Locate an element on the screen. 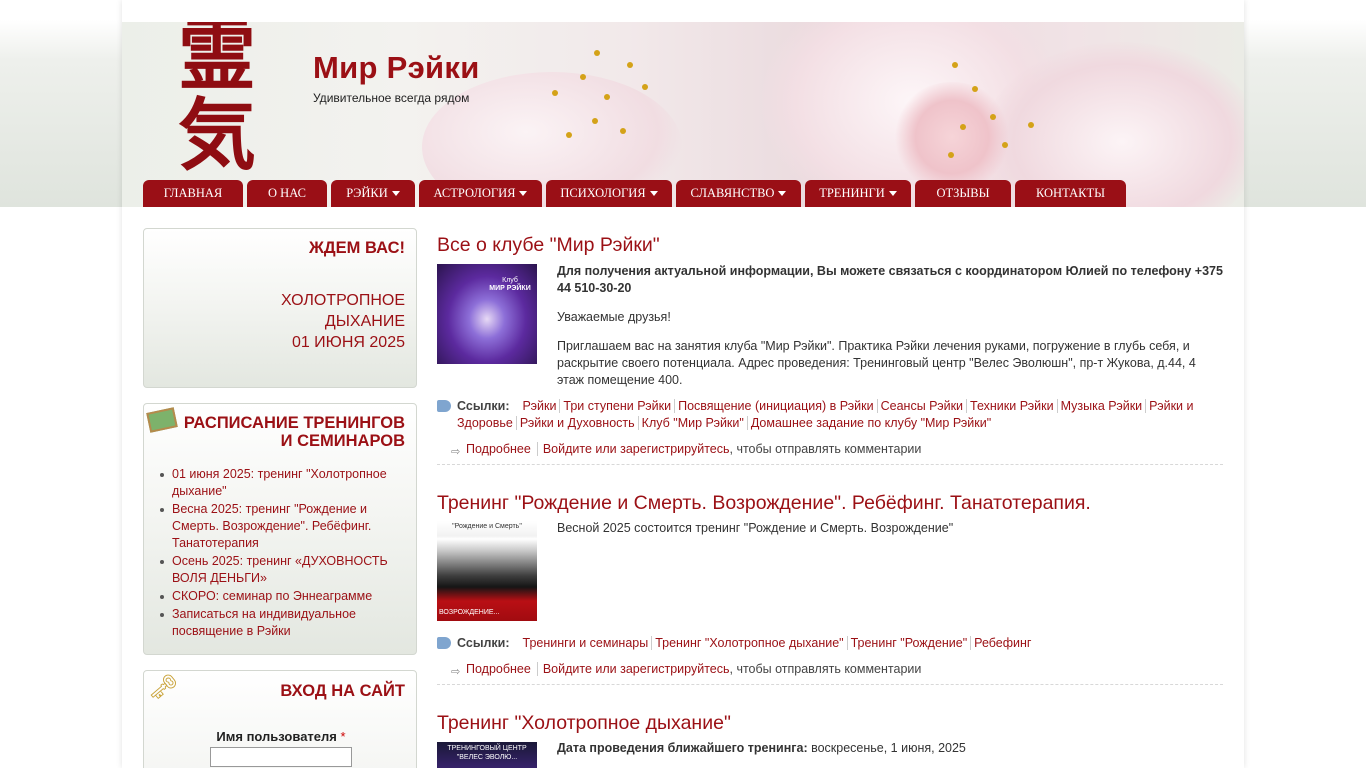 The height and width of the screenshot is (768, 1366). term-link: Музыка Рэйки is located at coordinates (1102, 406).